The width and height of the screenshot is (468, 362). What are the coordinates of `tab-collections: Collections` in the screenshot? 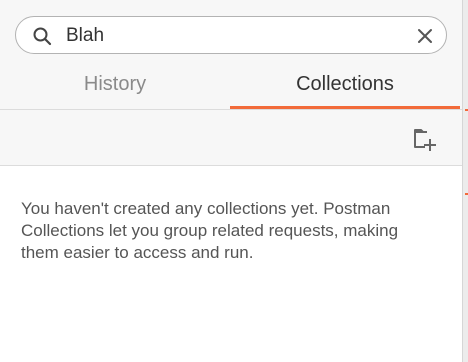 It's located at (345, 85).